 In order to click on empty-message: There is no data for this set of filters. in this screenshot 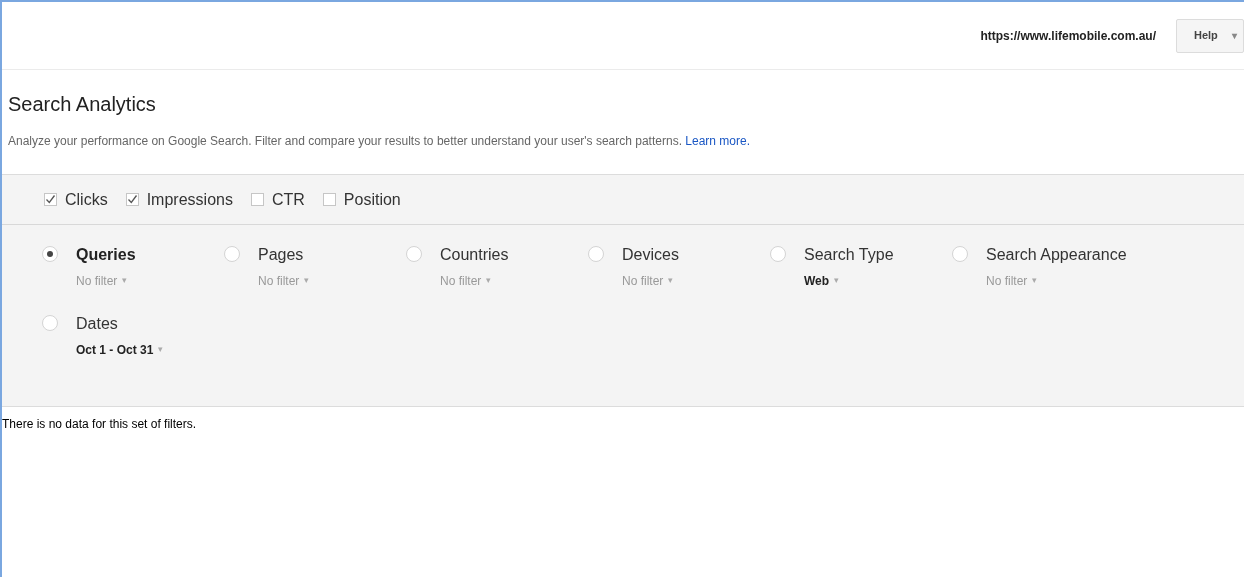, I will do `click(100, 424)`.